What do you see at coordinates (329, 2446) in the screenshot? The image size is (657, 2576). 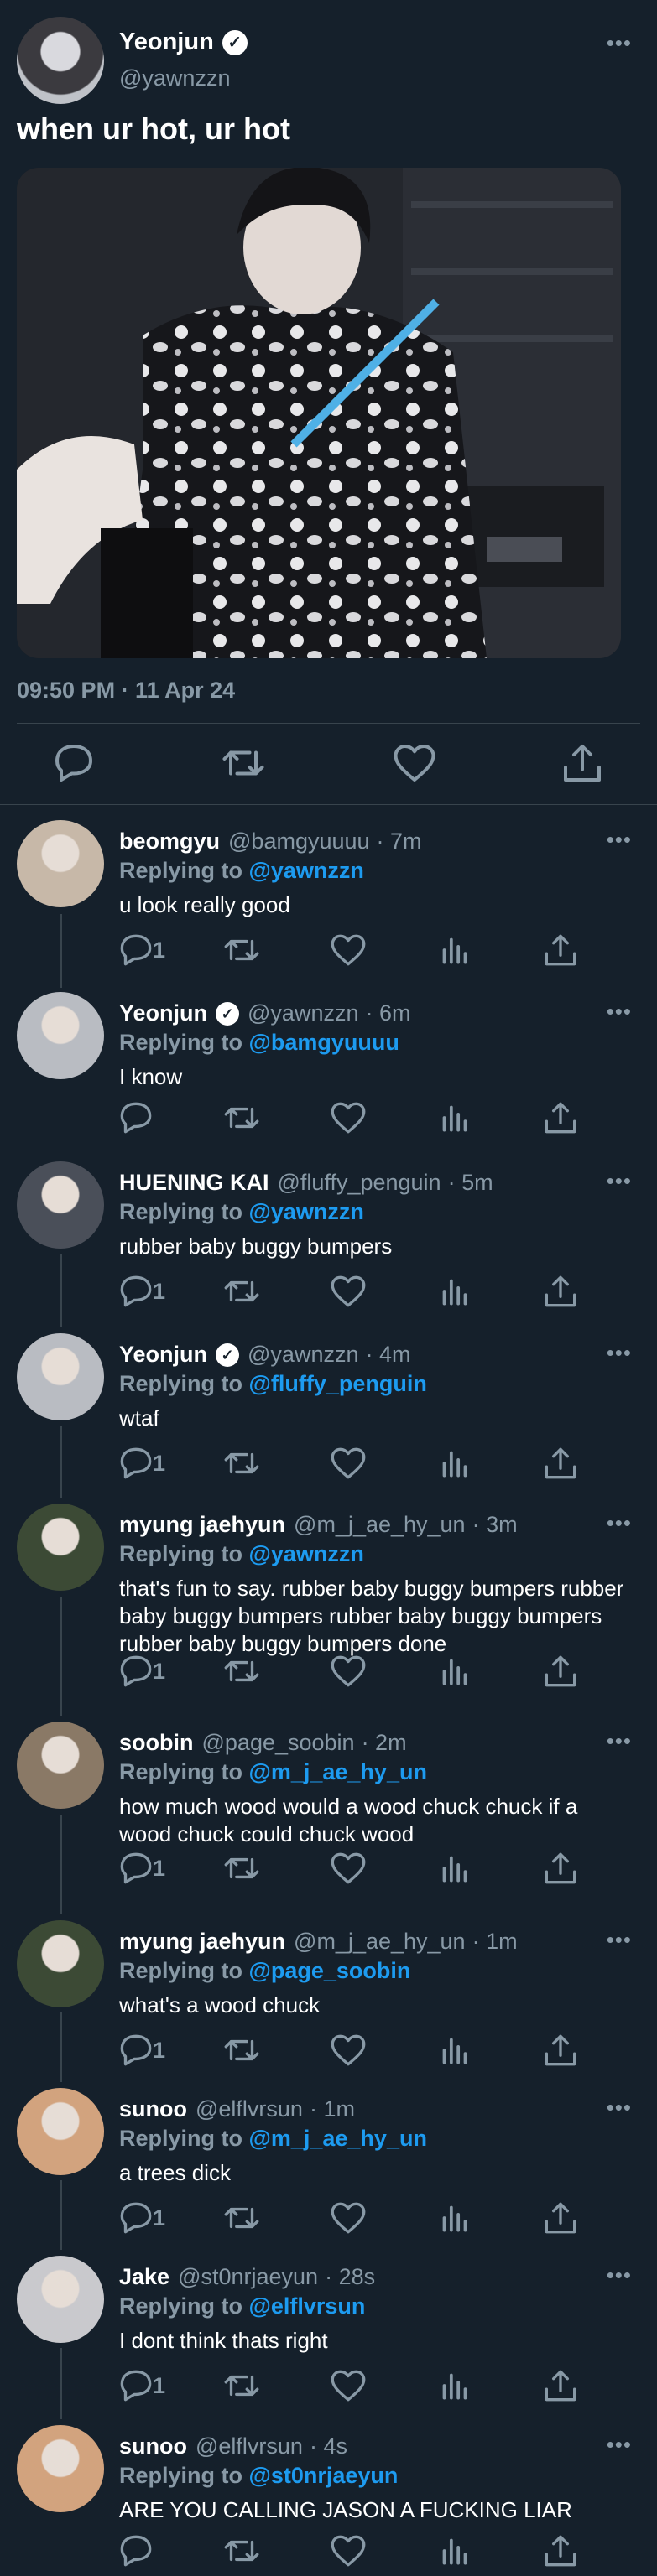 I see `reply-time: · 4s` at bounding box center [329, 2446].